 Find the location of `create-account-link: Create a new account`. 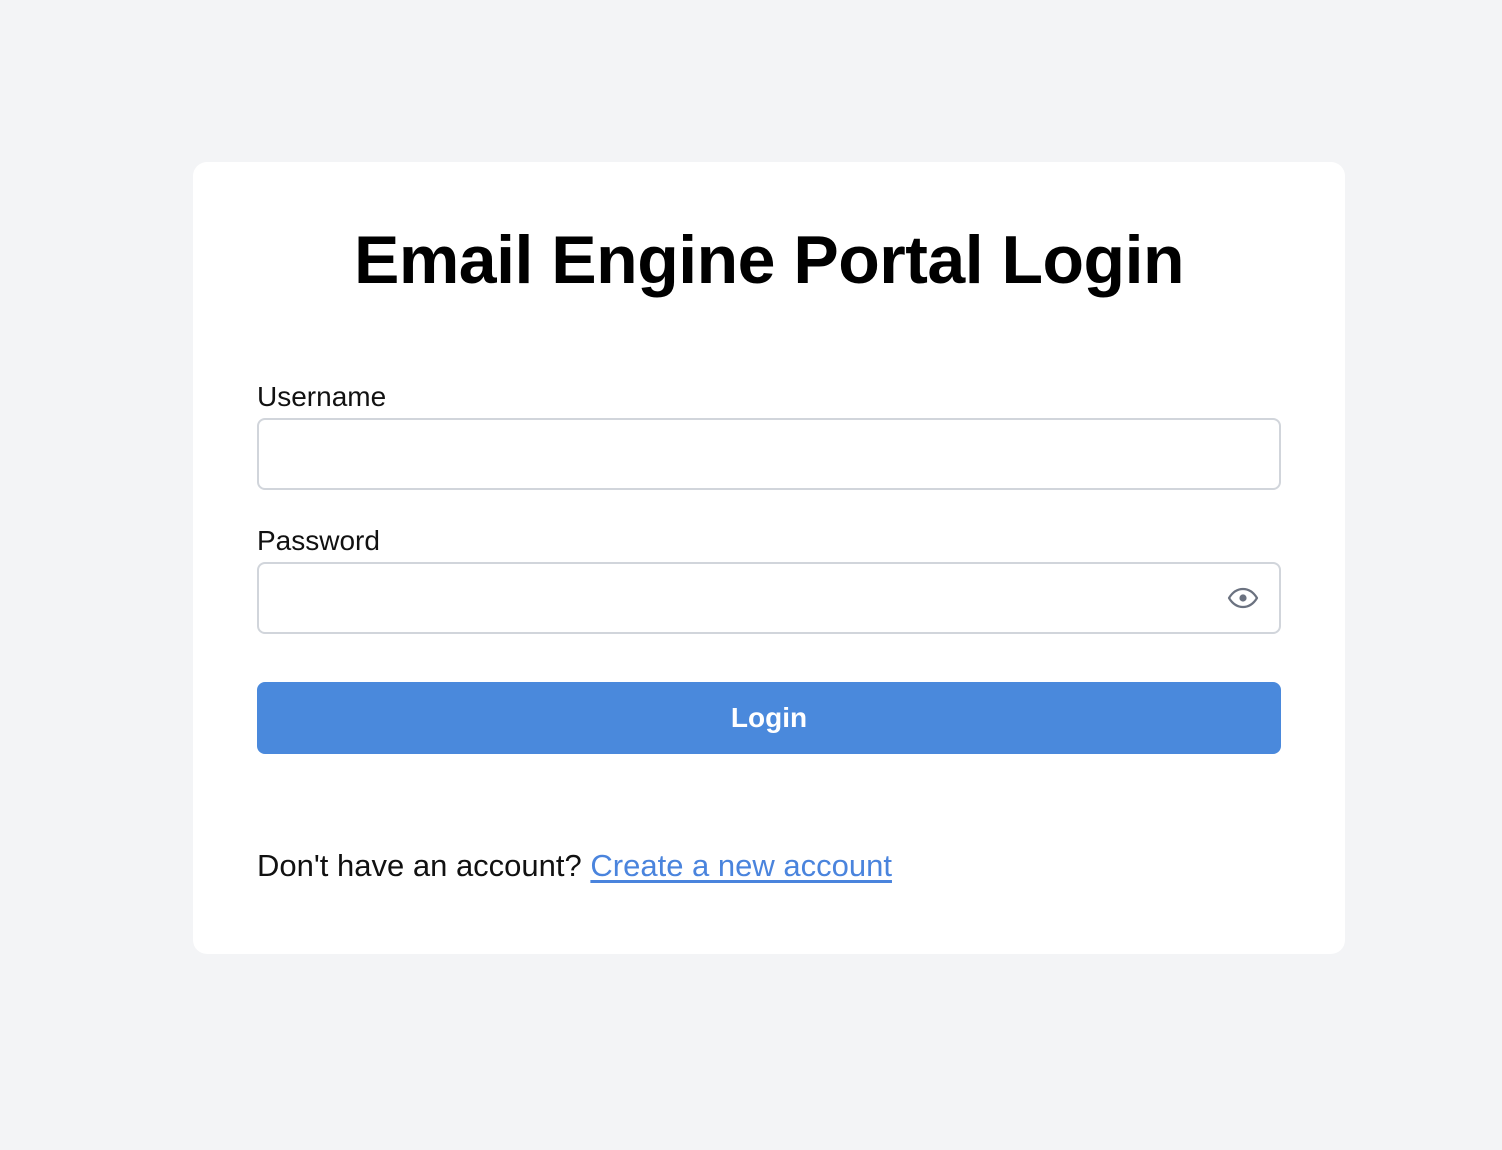

create-account-link: Create a new account is located at coordinates (741, 865).